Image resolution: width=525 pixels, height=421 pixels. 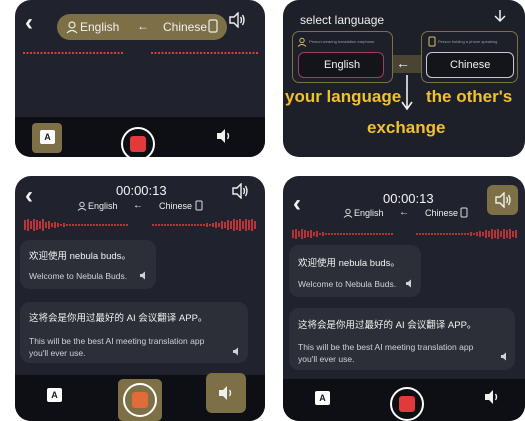 What do you see at coordinates (140, 53) in the screenshot?
I see `waveform-left` at bounding box center [140, 53].